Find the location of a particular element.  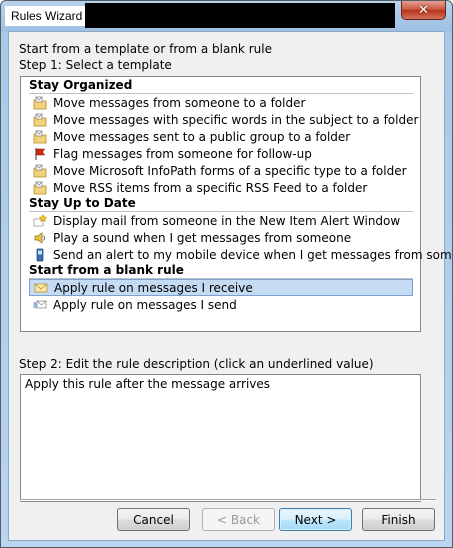

template-item-label: Move messages from someone to a folder is located at coordinates (179, 102).